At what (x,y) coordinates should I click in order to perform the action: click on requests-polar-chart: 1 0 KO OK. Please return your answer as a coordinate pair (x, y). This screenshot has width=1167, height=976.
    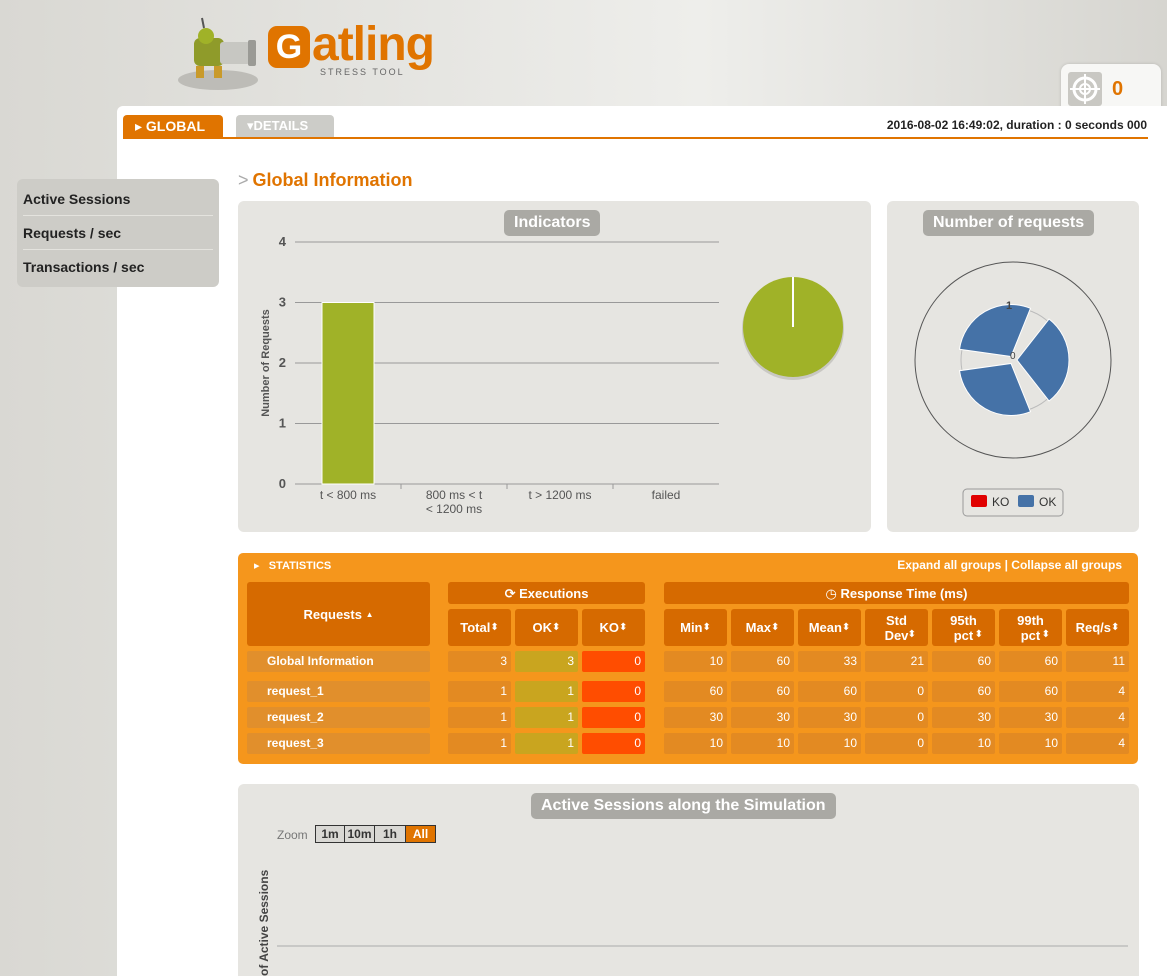
    Looking at the image, I should click on (1013, 389).